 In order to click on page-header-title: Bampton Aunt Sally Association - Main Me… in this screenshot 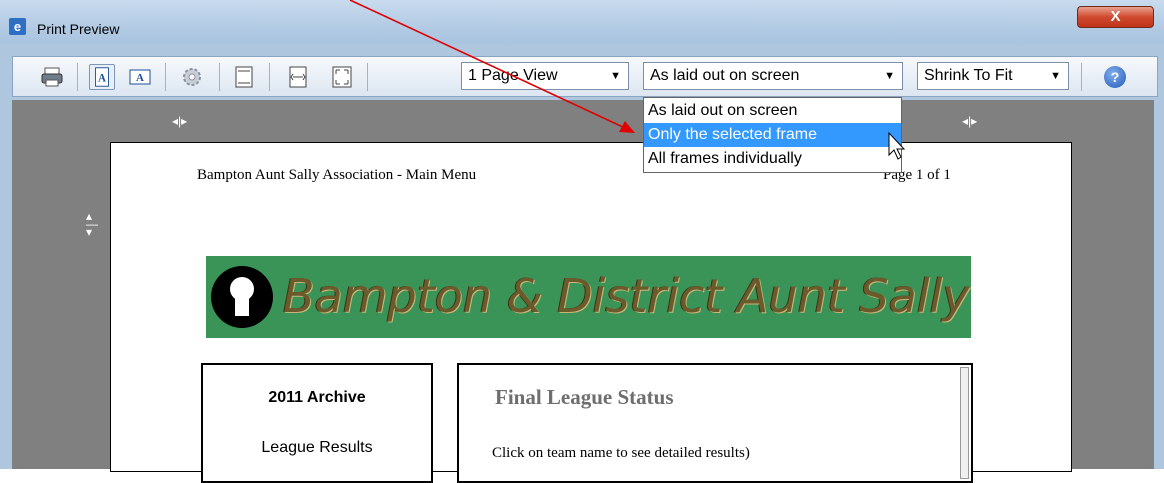, I will do `click(337, 175)`.